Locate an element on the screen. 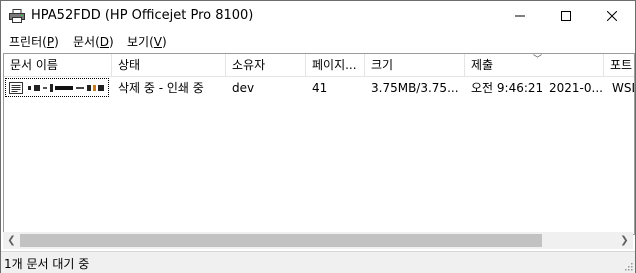  window-title: HPA52FDD (HP Officejet Pro 8100) is located at coordinates (142, 15).